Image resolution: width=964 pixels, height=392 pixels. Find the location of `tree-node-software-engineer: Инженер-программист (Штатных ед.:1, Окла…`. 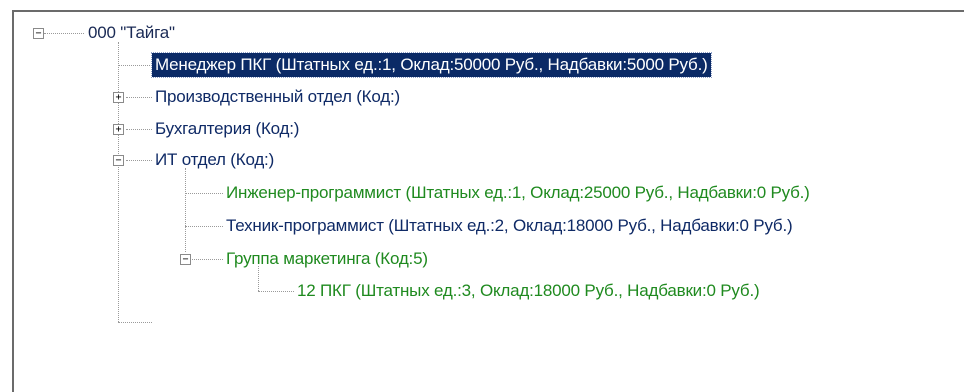

tree-node-software-engineer: Инженер-программист (Штатных ед.:1, Окла… is located at coordinates (518, 193).